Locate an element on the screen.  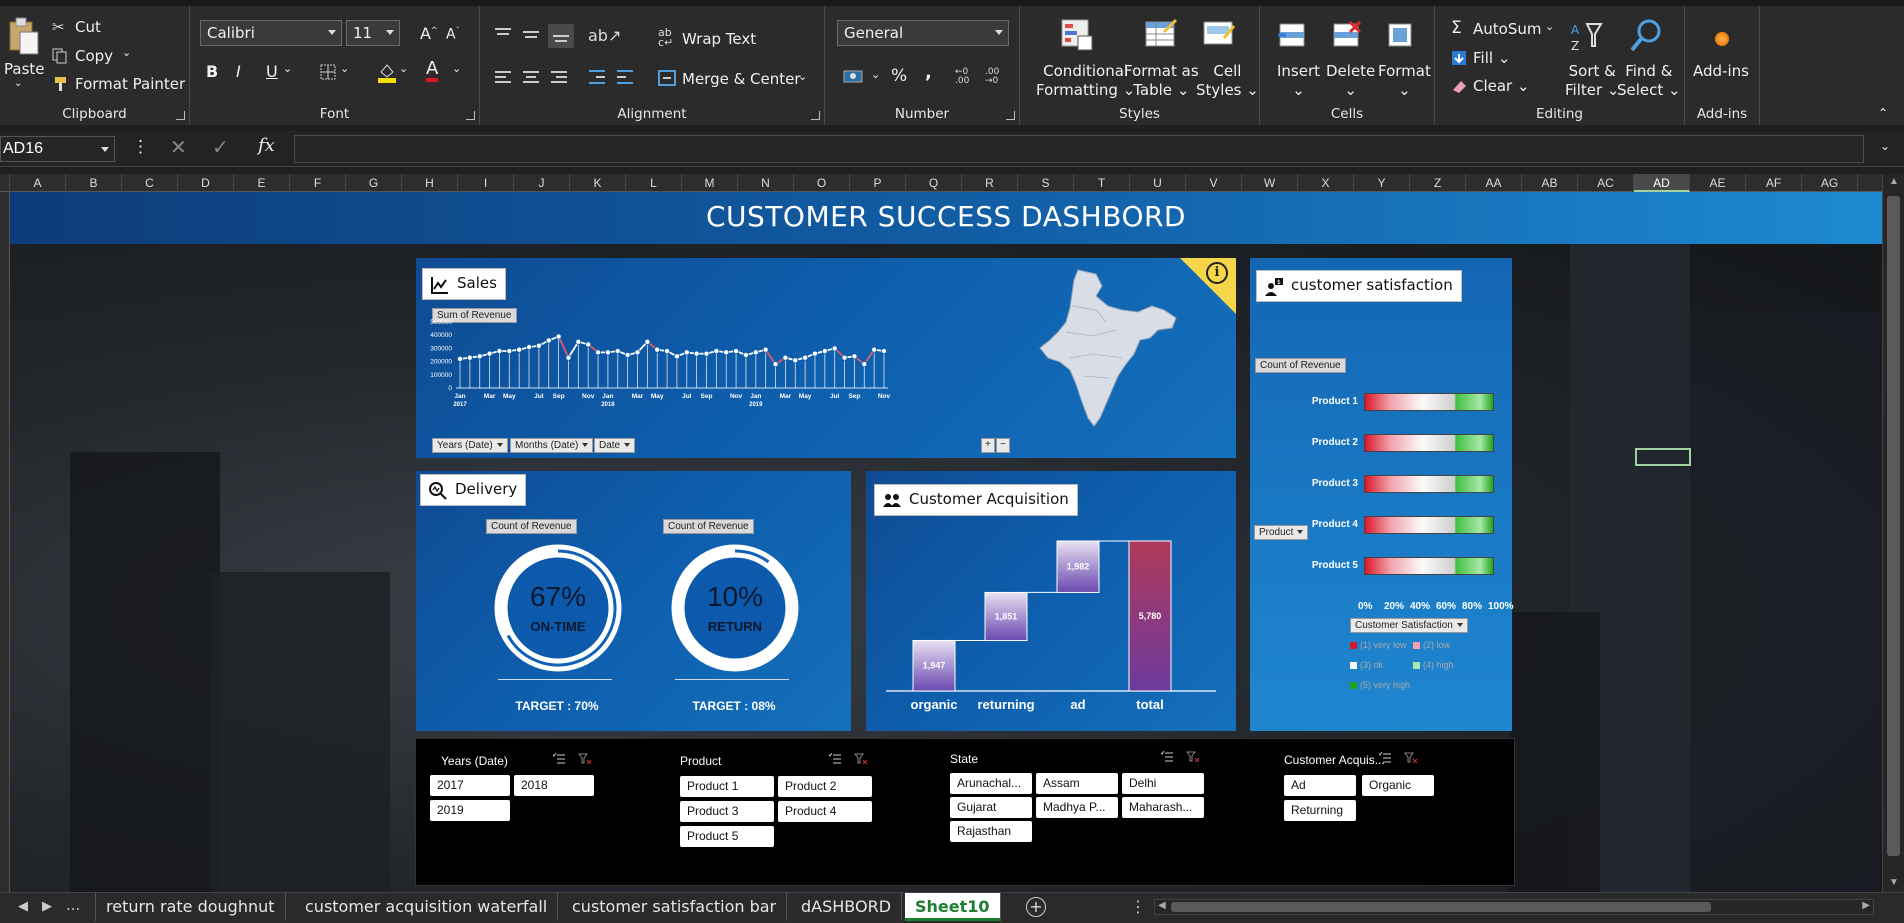
horizontal-scrollbar: ◀ ▶ is located at coordinates (1514, 907).